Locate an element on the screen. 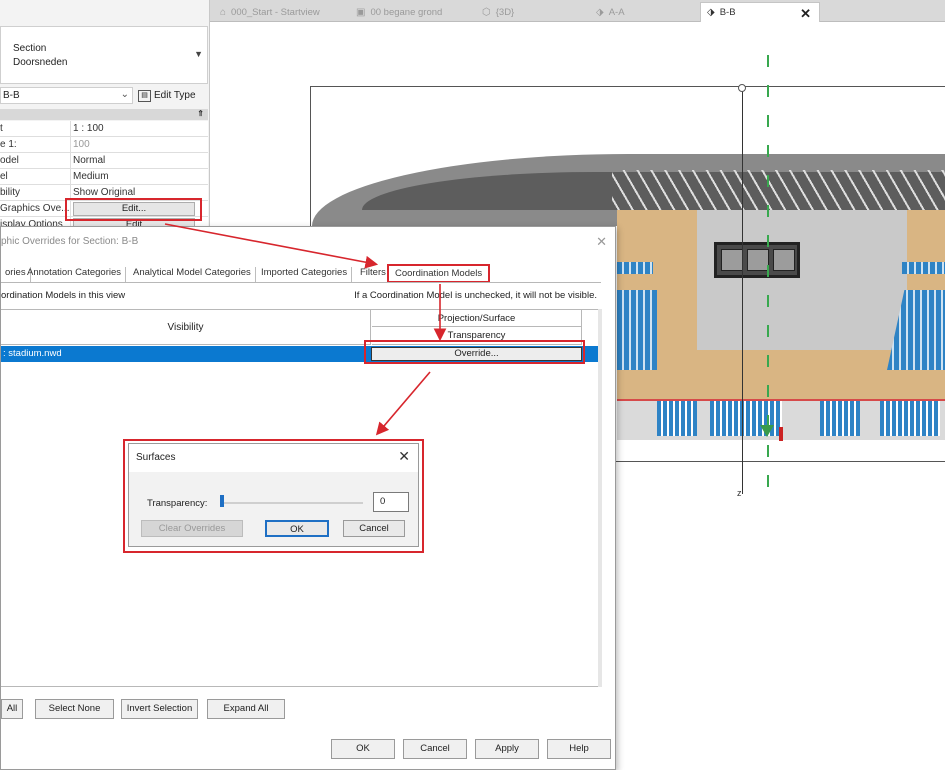 Image resolution: width=945 pixels, height=770 pixels. property-value: Normal is located at coordinates (89, 160).